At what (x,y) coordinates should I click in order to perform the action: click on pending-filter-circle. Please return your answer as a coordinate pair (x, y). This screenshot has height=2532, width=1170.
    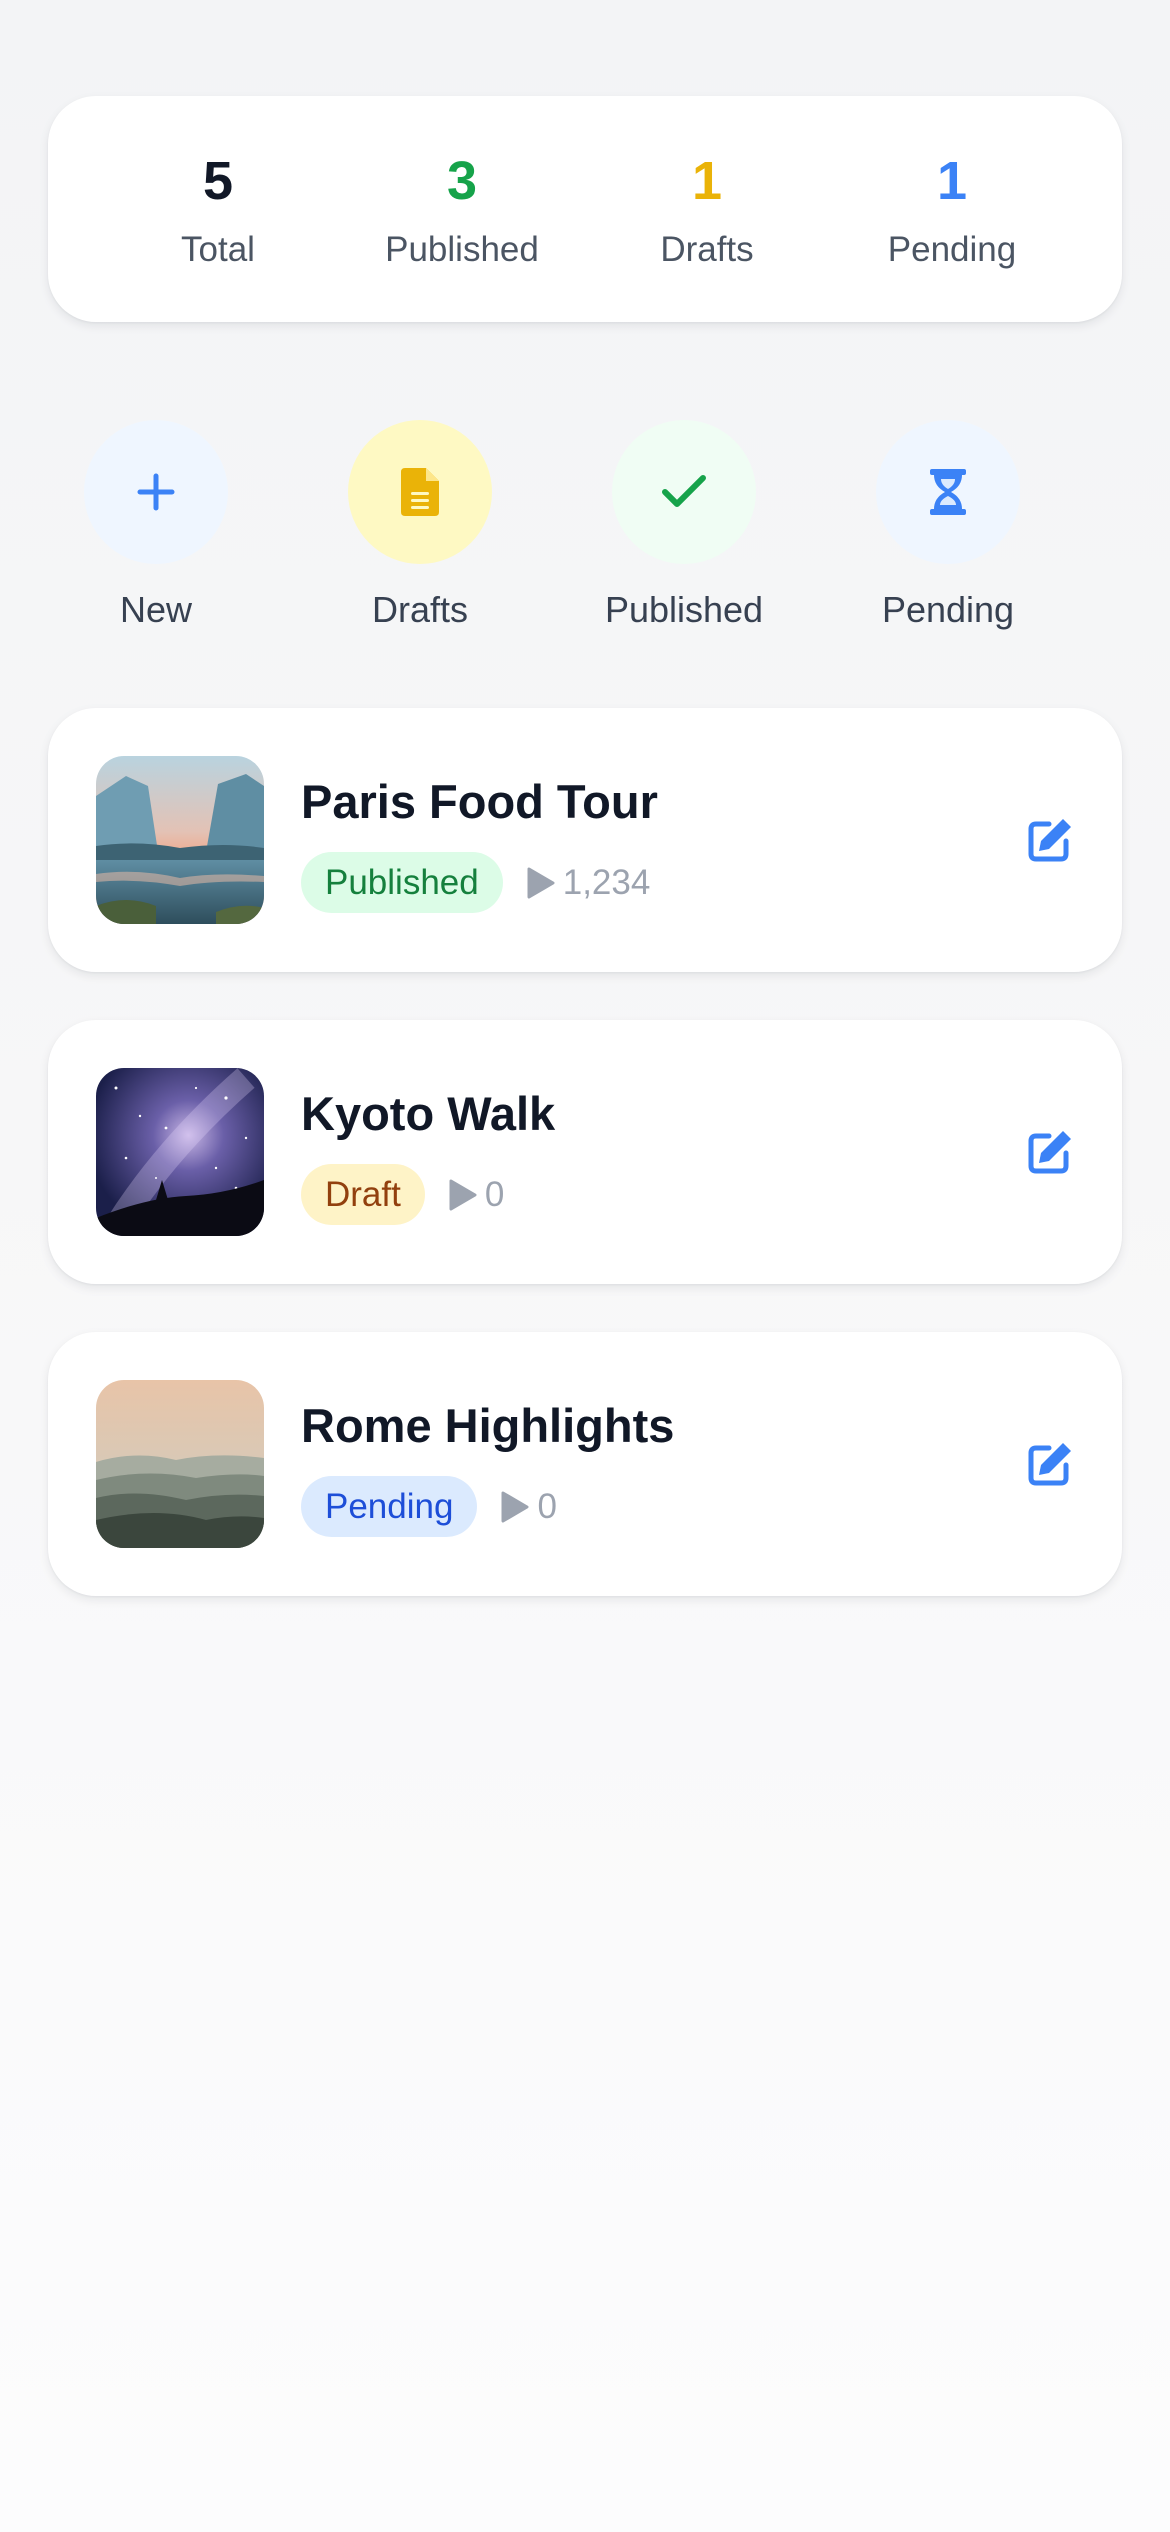
    Looking at the image, I should click on (948, 492).